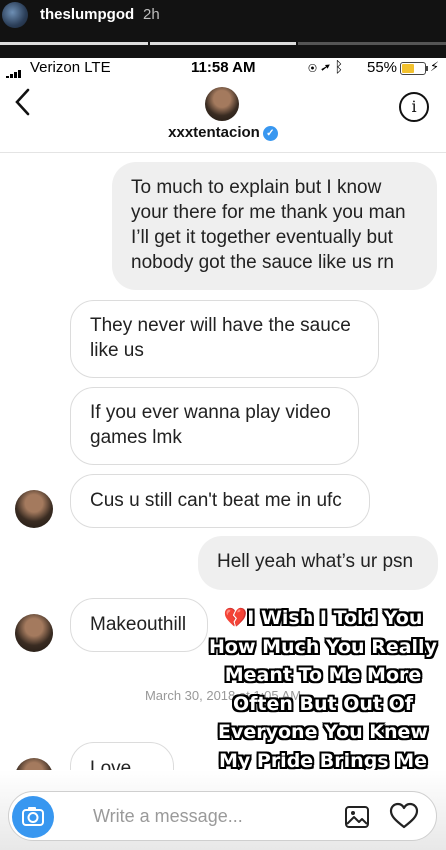  I want to click on message-bubble: If you ever wanna play video games lmk, so click(214, 426).